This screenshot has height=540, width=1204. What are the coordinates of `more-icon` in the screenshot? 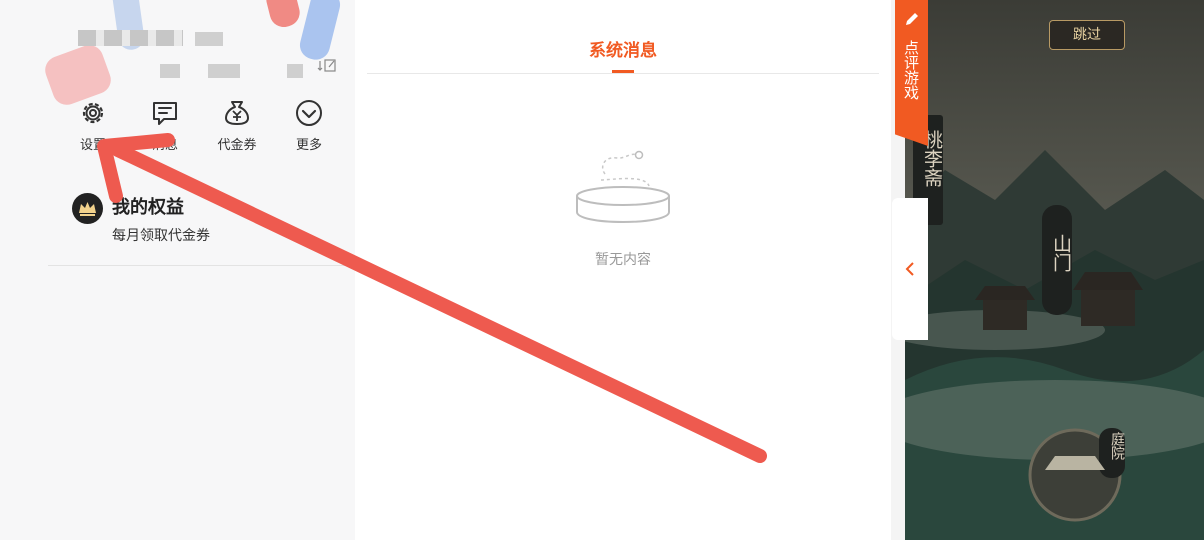 It's located at (309, 113).